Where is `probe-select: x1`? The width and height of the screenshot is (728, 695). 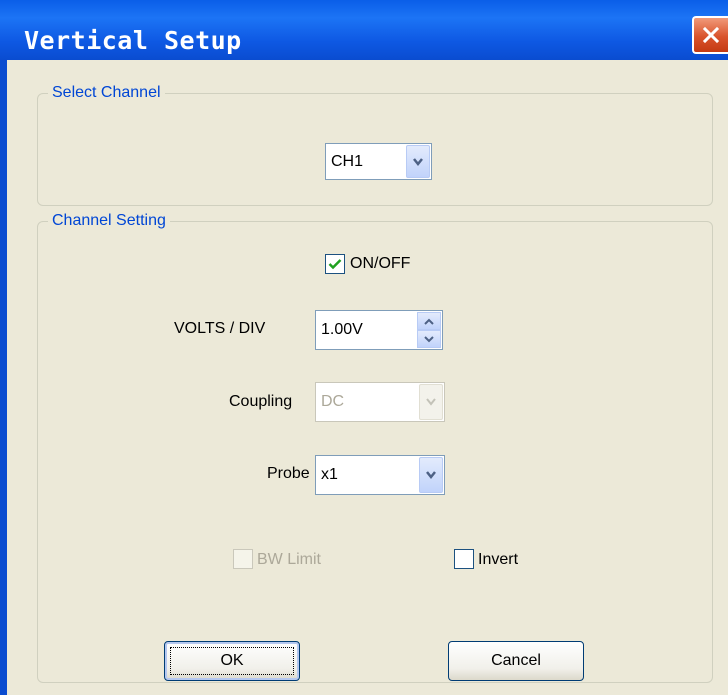
probe-select: x1 is located at coordinates (380, 475).